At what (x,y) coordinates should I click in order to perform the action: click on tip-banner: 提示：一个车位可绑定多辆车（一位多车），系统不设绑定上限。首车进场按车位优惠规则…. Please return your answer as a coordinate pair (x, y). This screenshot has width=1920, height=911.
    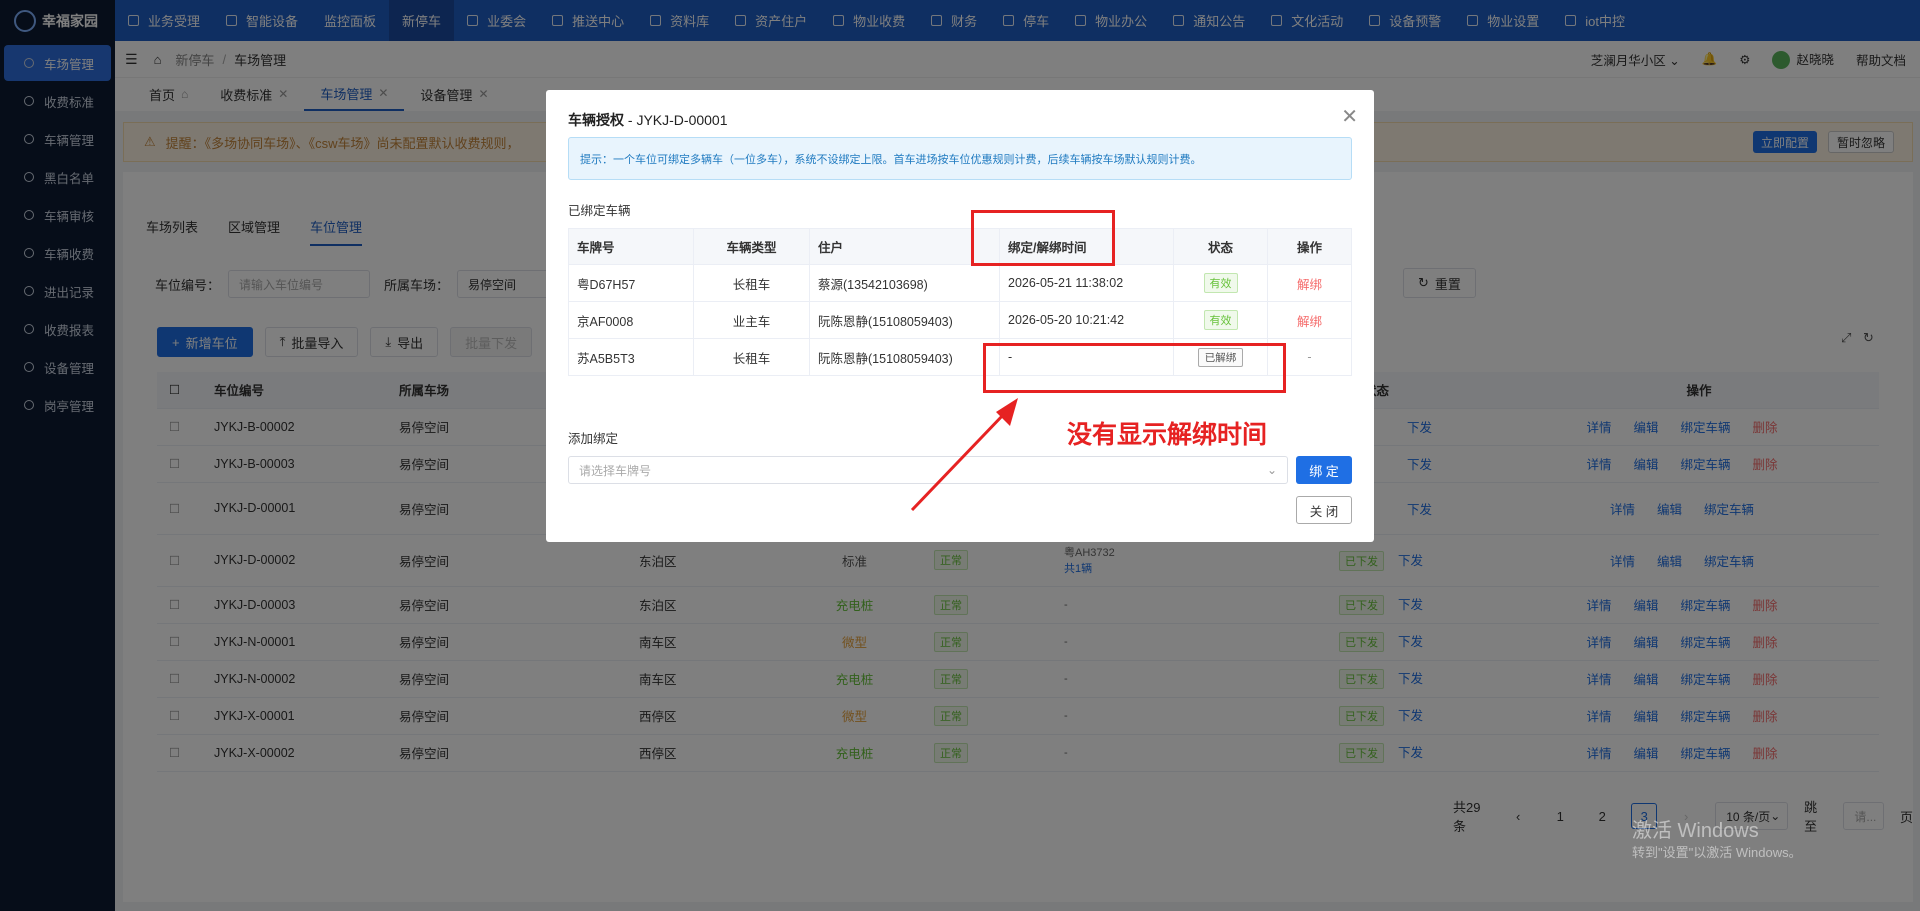
    Looking at the image, I should click on (960, 158).